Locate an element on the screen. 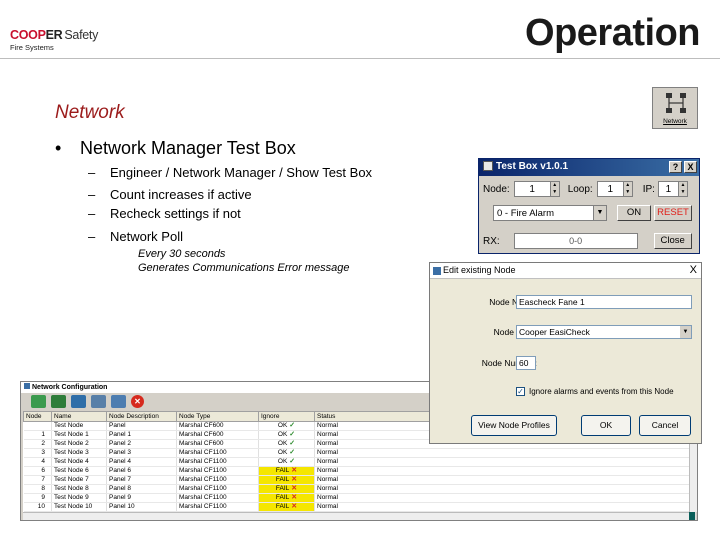 The width and height of the screenshot is (720, 540). check-icon: ✓ is located at coordinates (291, 425).